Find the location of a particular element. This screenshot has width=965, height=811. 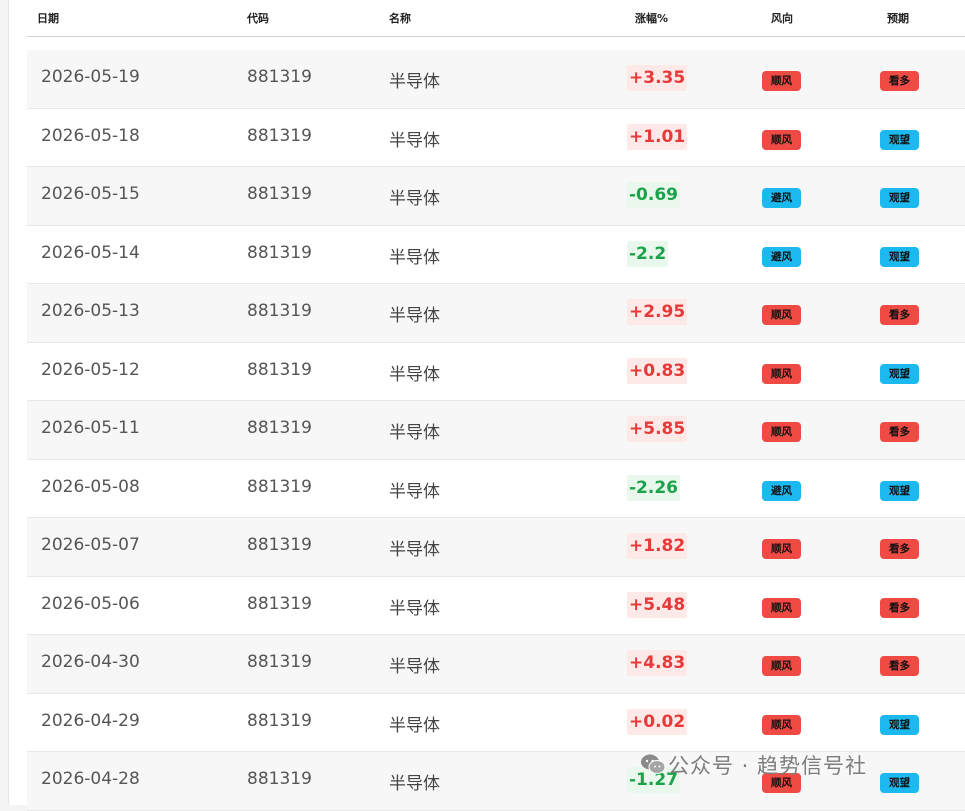

date-cell: 2026-05-07 is located at coordinates (90, 545).